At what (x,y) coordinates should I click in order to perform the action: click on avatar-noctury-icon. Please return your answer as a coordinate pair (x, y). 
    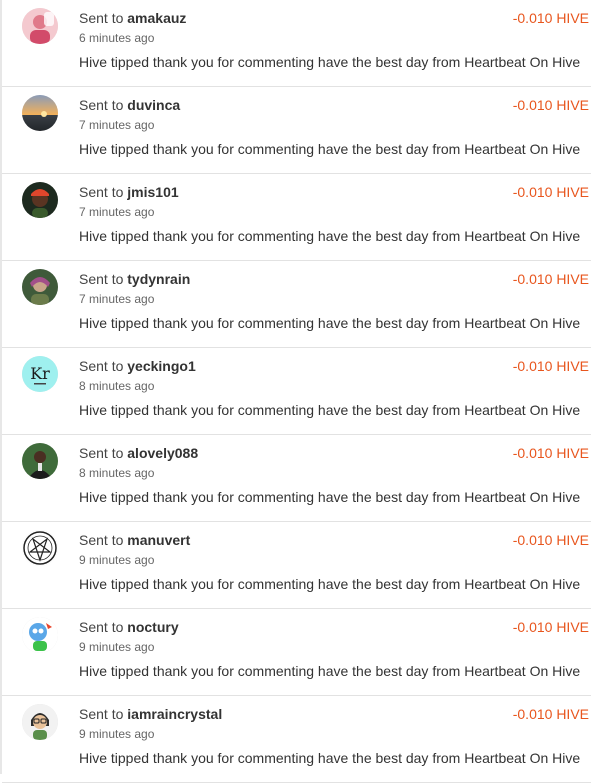
    Looking at the image, I should click on (40, 635).